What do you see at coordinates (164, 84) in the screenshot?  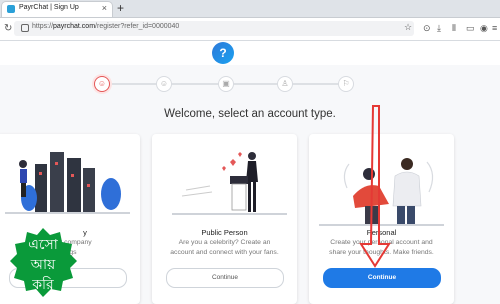 I see `step-profile: ☺` at bounding box center [164, 84].